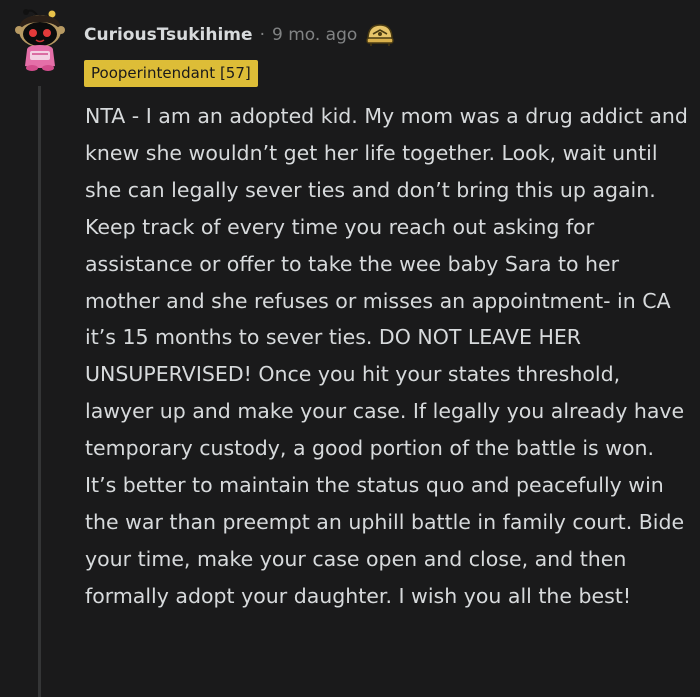  I want to click on helmet-award-icon, so click(380, 35).